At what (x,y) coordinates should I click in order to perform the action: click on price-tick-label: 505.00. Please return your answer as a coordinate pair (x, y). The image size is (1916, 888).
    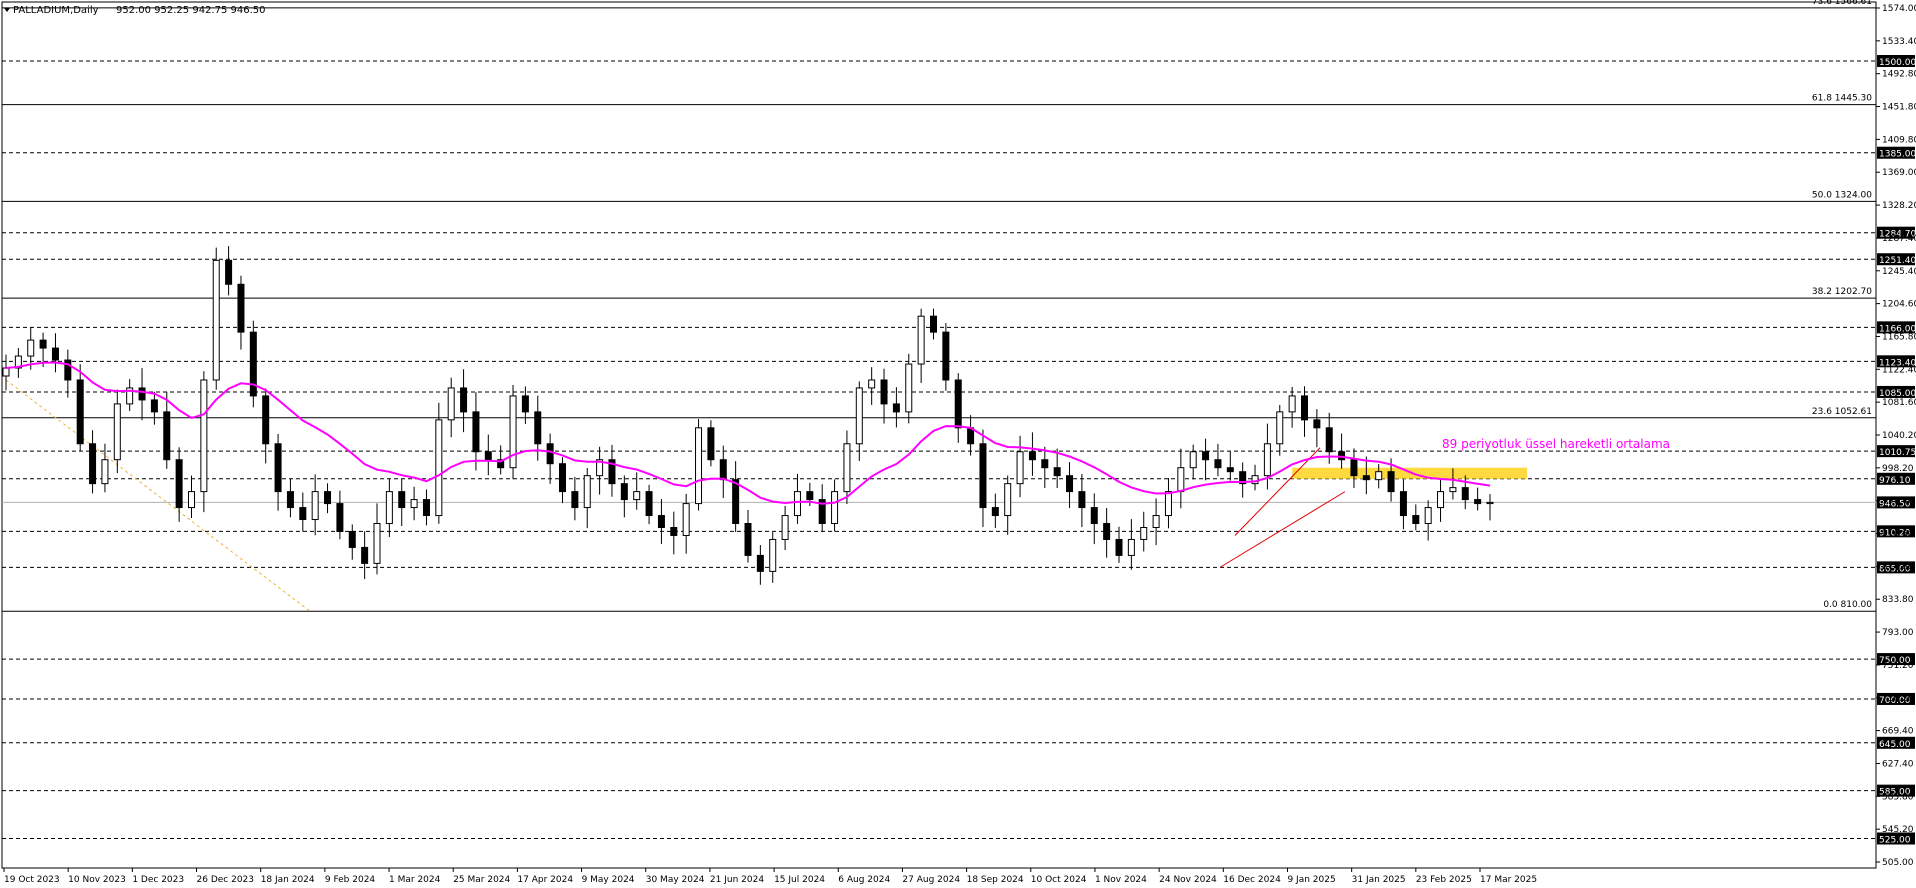
    Looking at the image, I should click on (1898, 863).